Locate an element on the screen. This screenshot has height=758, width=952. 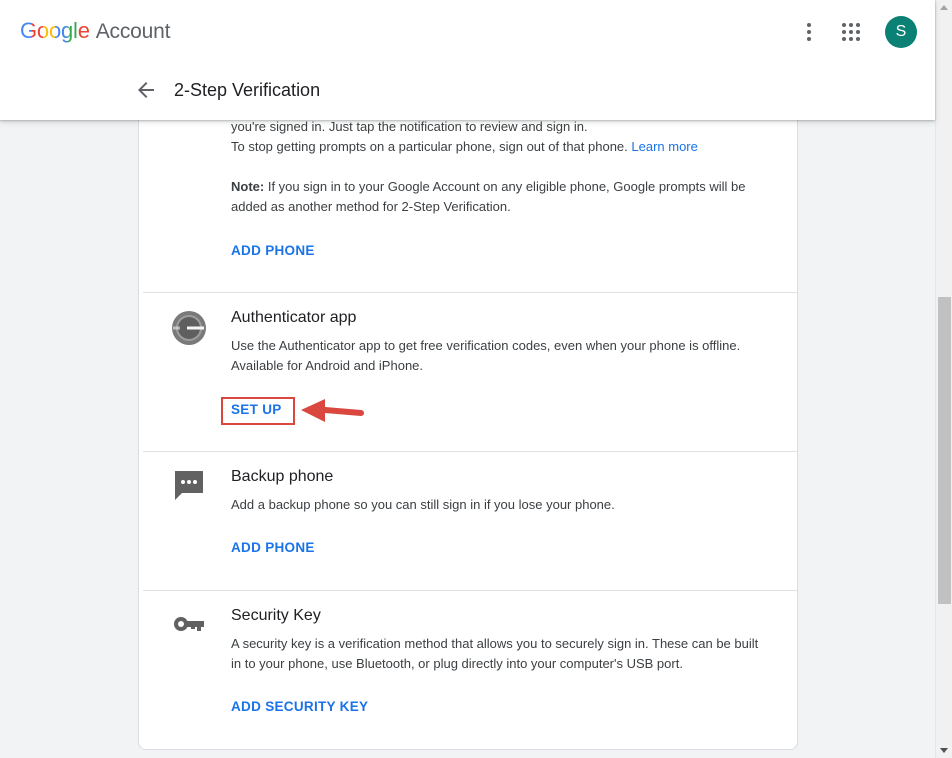
google-account-logo: Google Account is located at coordinates (95, 31).